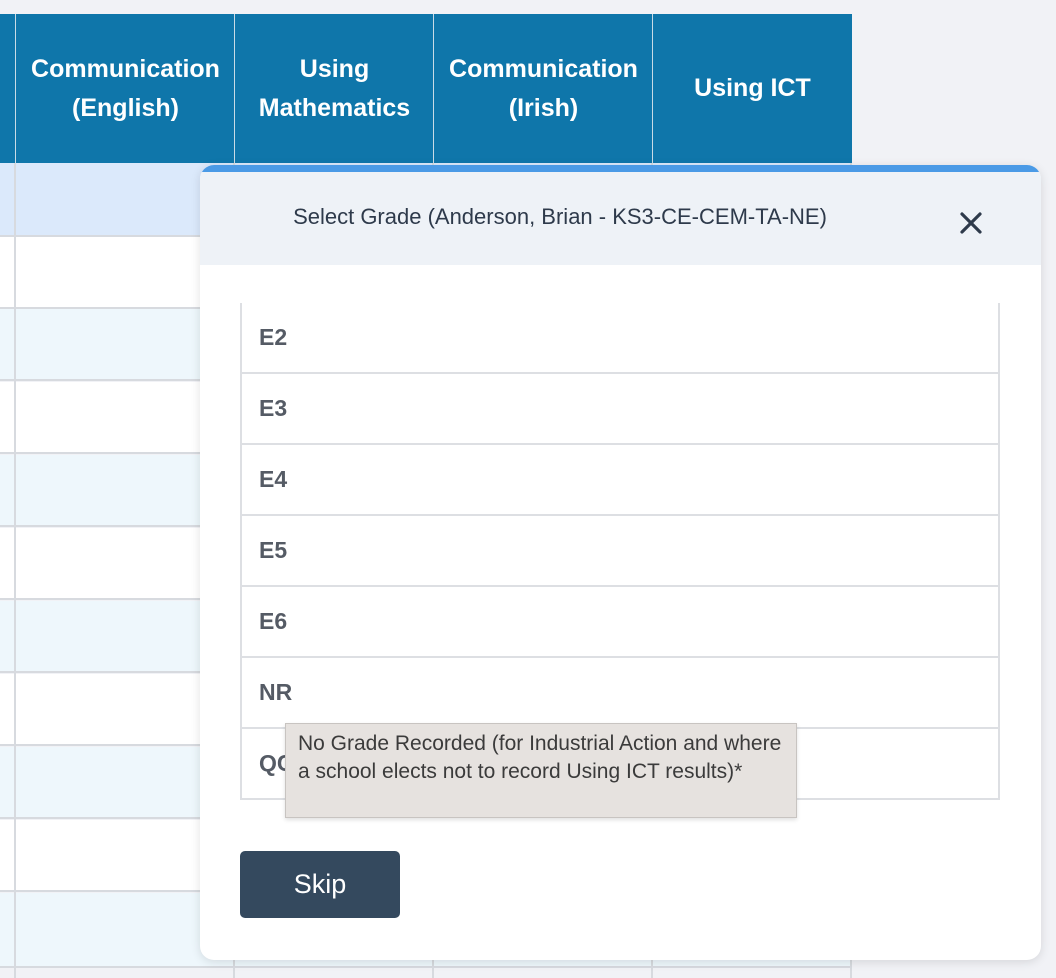 The height and width of the screenshot is (978, 1056). What do you see at coordinates (320, 884) in the screenshot?
I see `skip-button: Skip` at bounding box center [320, 884].